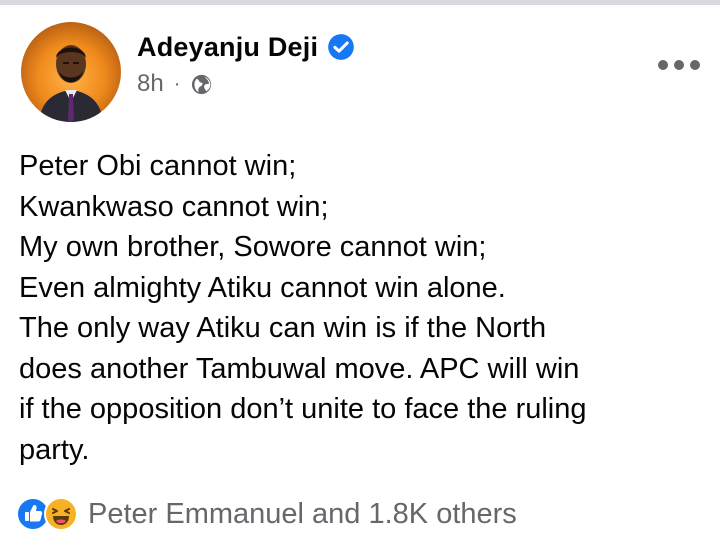 This screenshot has height=539, width=720. I want to click on reactions-summary: Peter Emmanuel and 1.8K others, so click(266, 514).